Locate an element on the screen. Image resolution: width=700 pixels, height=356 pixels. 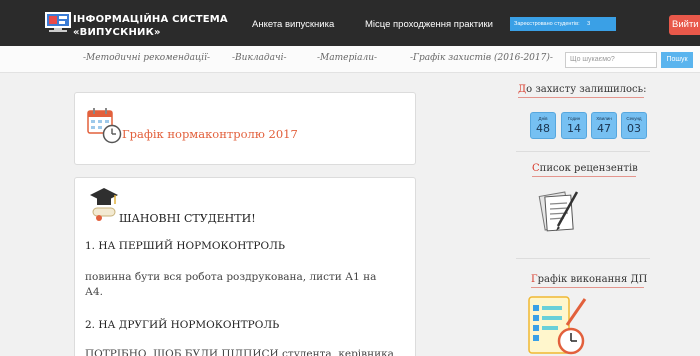
countdown-minutes-value: 47 is located at coordinates (604, 128).